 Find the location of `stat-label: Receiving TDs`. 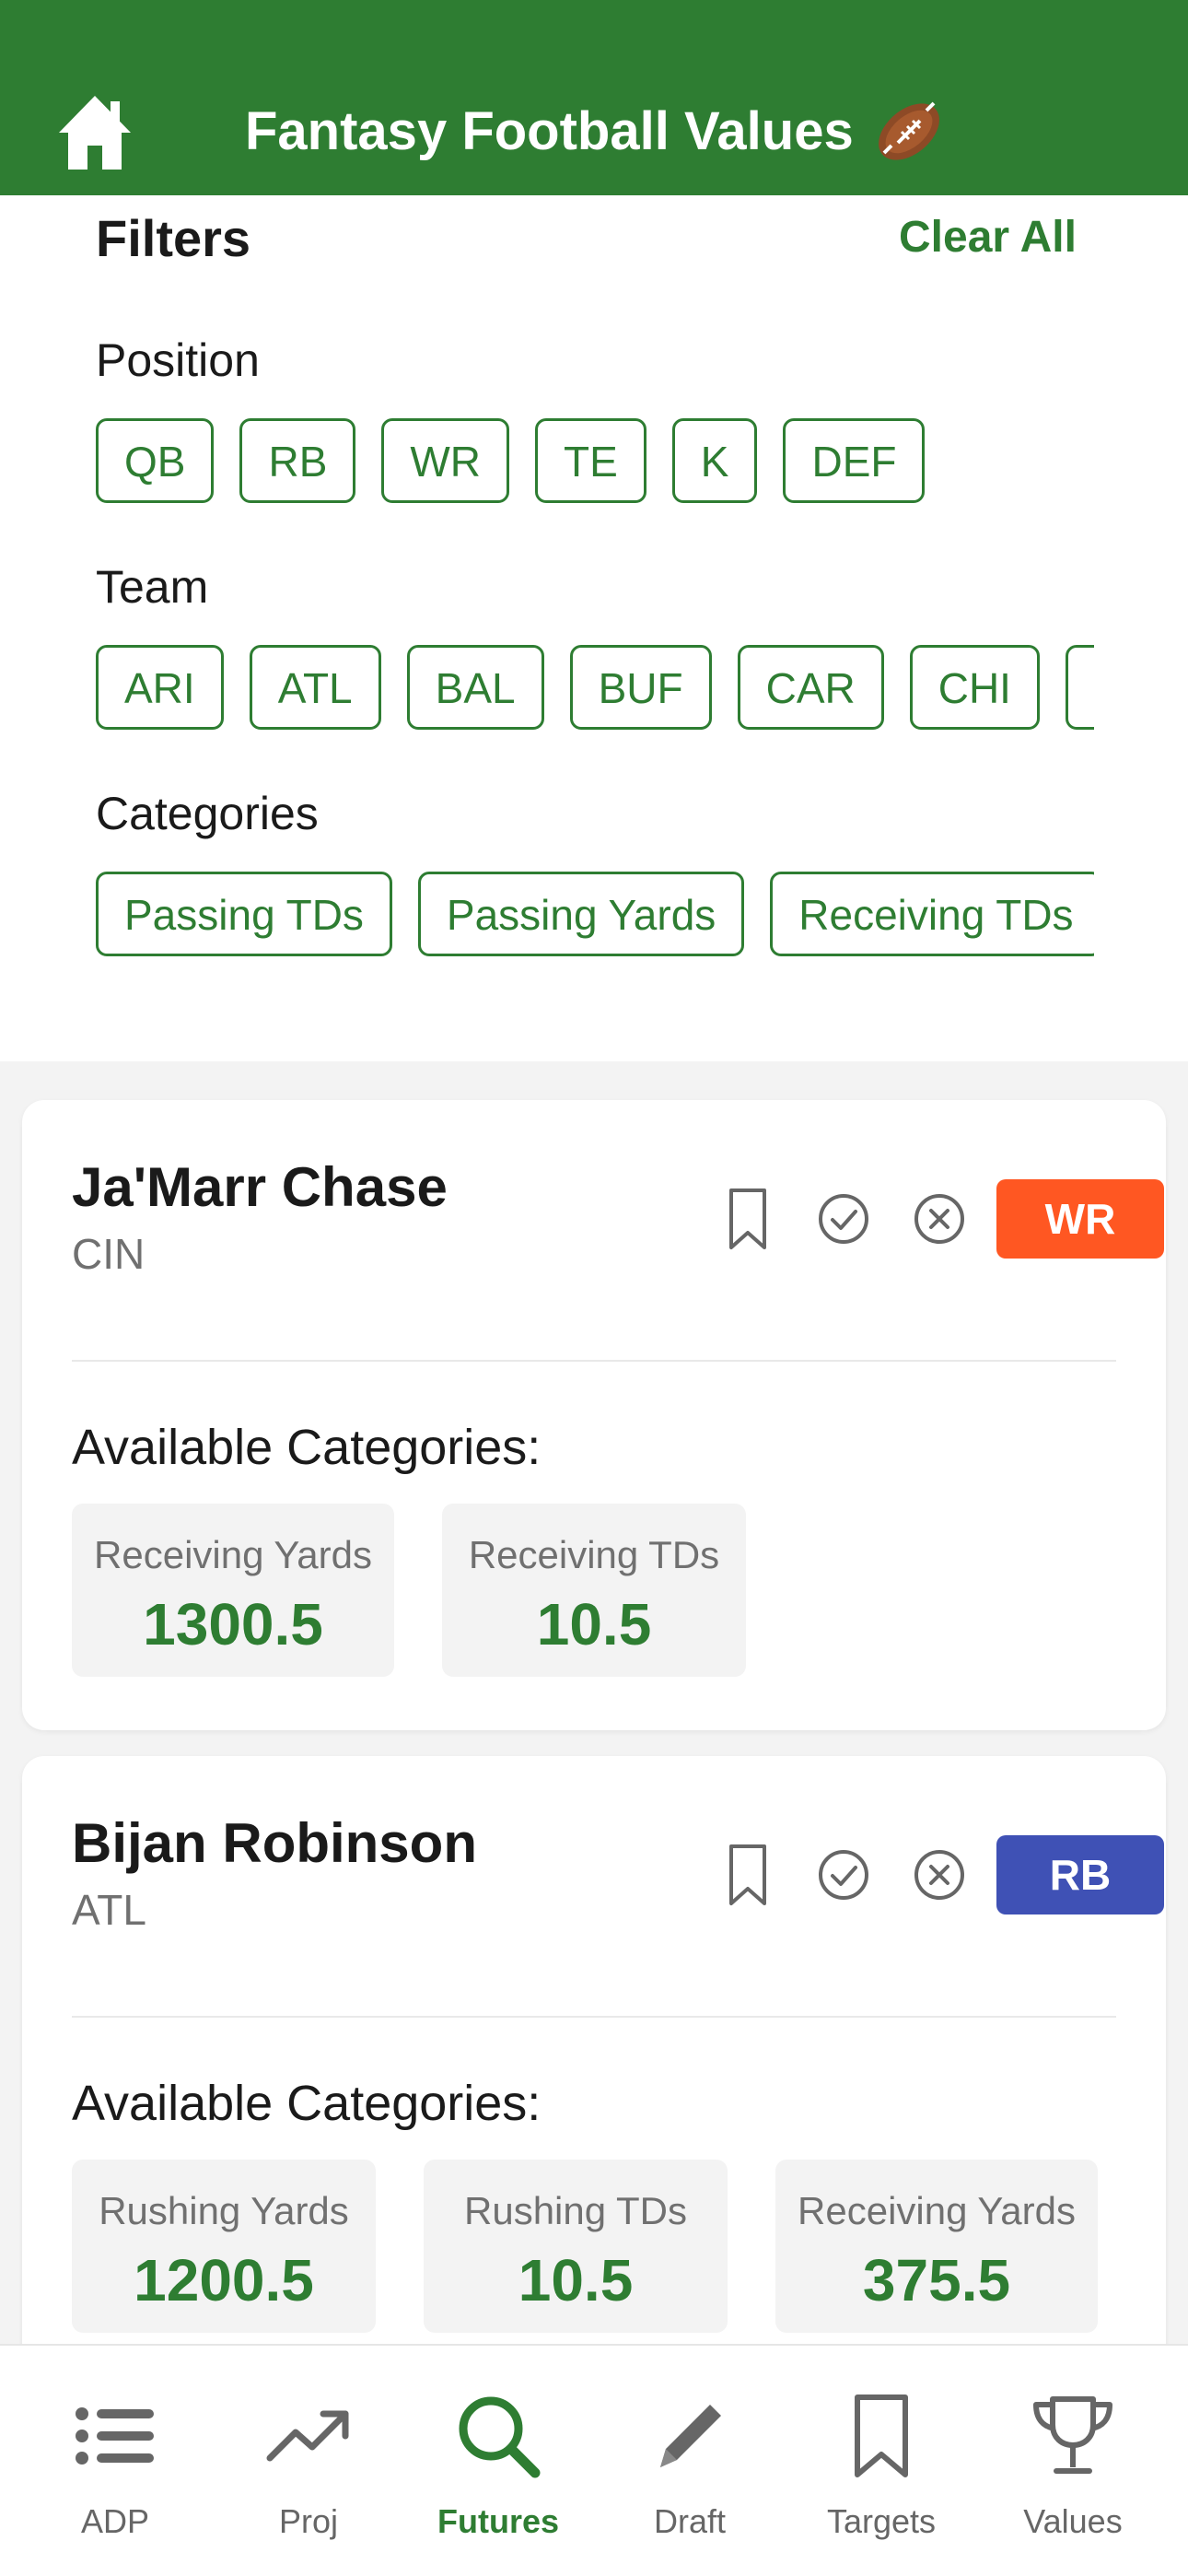

stat-label: Receiving TDs is located at coordinates (594, 1554).